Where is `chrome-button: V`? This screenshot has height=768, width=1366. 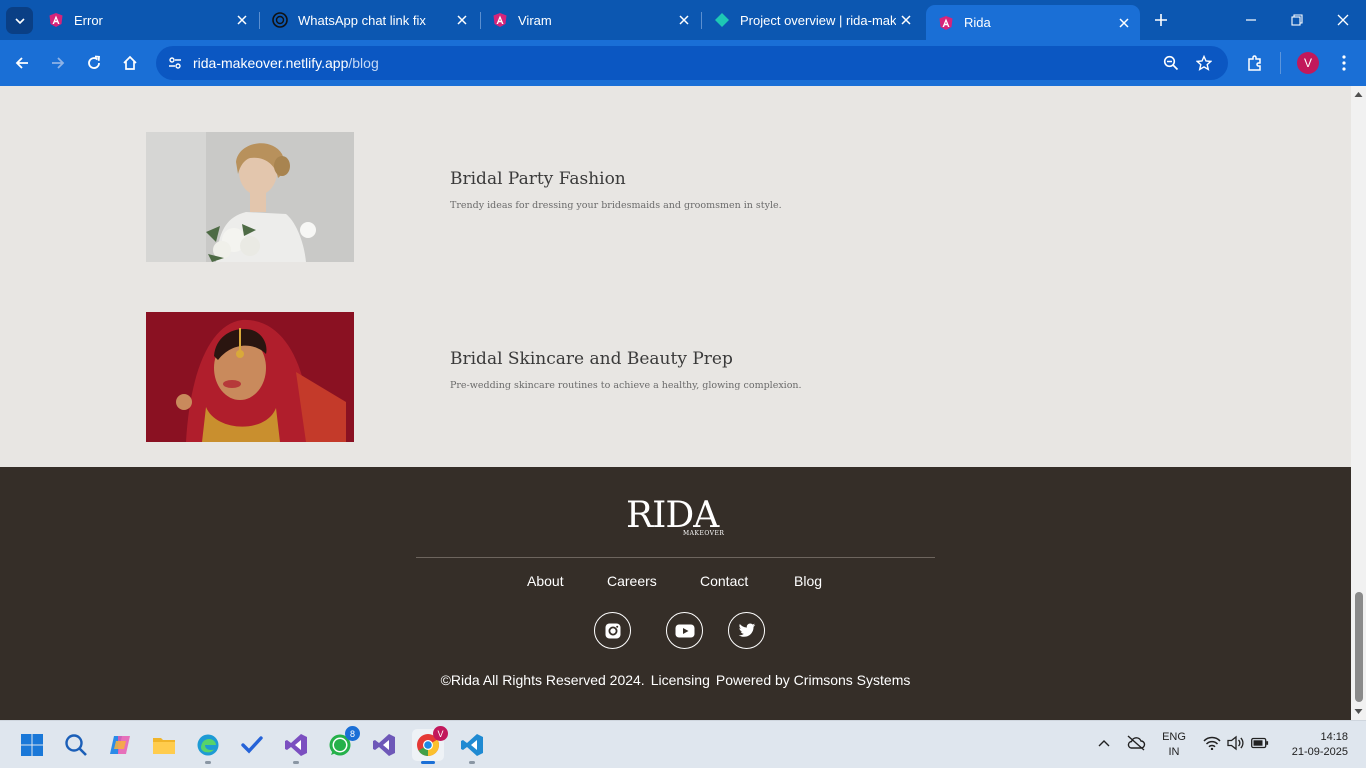 chrome-button: V is located at coordinates (430, 745).